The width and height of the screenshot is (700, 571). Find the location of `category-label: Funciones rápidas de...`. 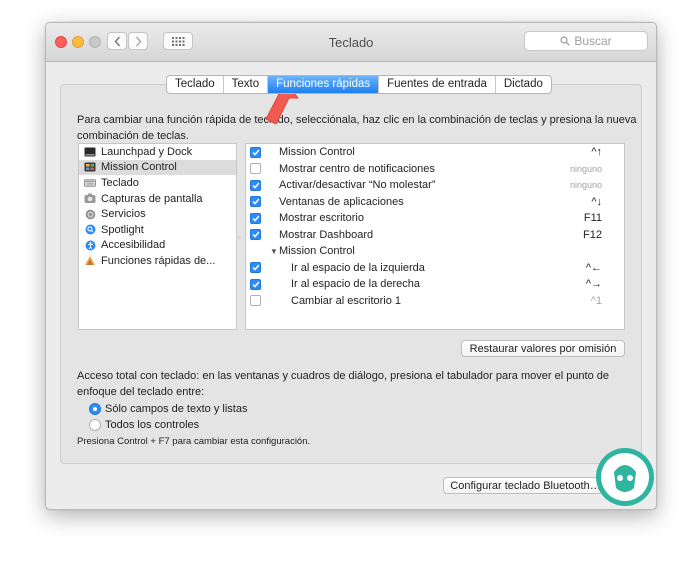

category-label: Funciones rápidas de... is located at coordinates (158, 260).